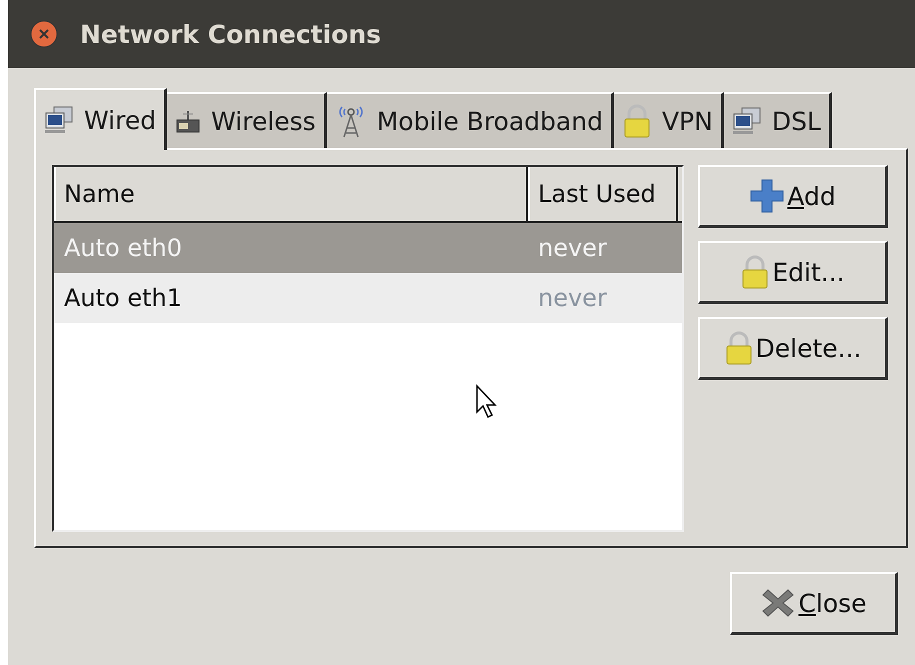 This screenshot has height=665, width=915. What do you see at coordinates (231, 34) in the screenshot?
I see `window-title: Network Connections` at bounding box center [231, 34].